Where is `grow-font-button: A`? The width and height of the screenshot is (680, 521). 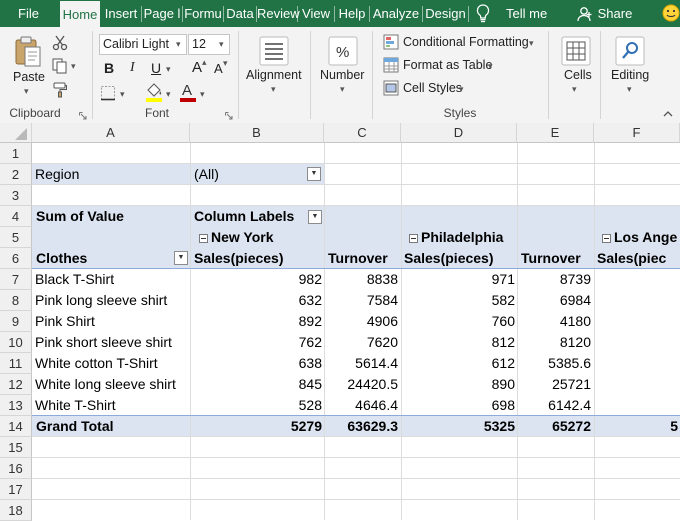
grow-font-button: A is located at coordinates (197, 67).